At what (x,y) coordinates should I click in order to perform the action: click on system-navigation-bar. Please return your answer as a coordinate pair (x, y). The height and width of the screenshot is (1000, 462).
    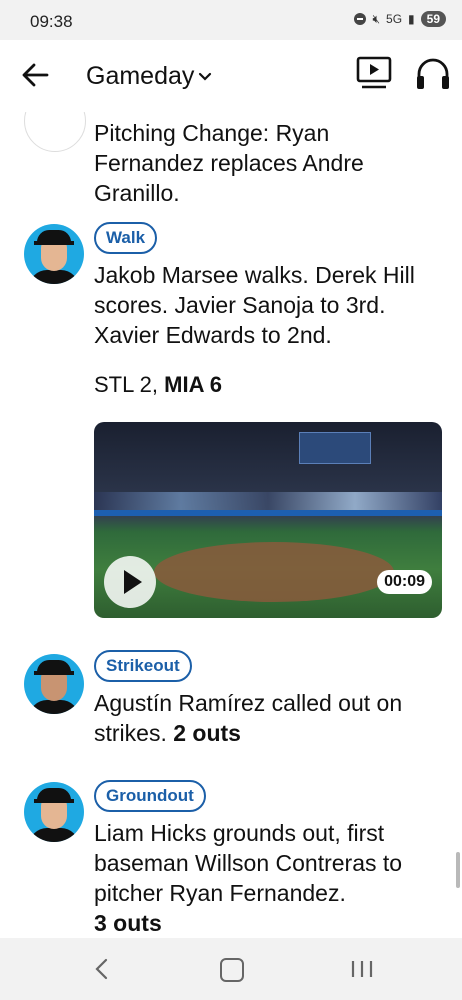
    Looking at the image, I should click on (231, 969).